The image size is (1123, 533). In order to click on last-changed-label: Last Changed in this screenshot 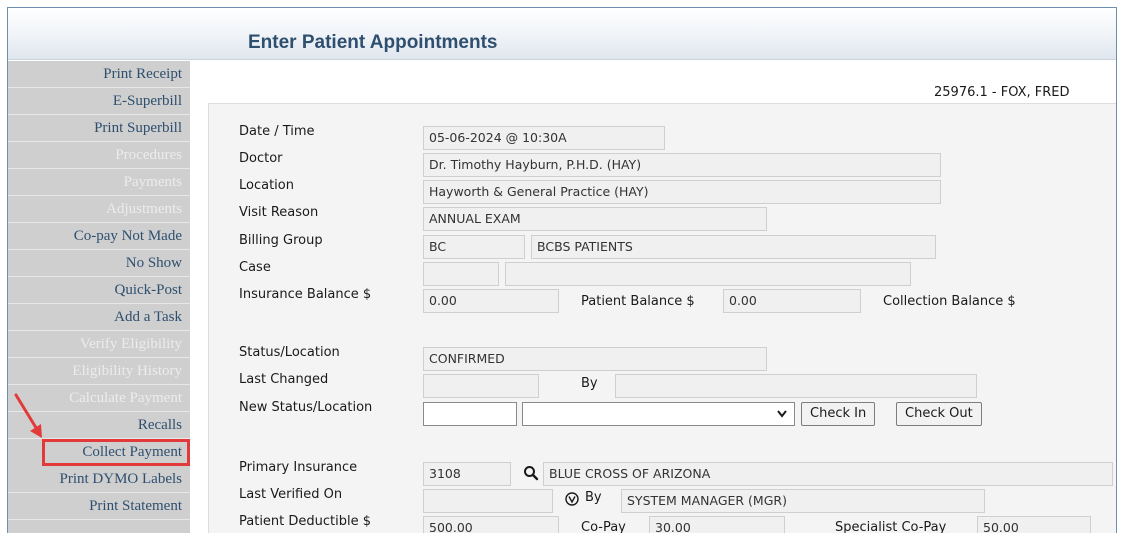, I will do `click(284, 379)`.